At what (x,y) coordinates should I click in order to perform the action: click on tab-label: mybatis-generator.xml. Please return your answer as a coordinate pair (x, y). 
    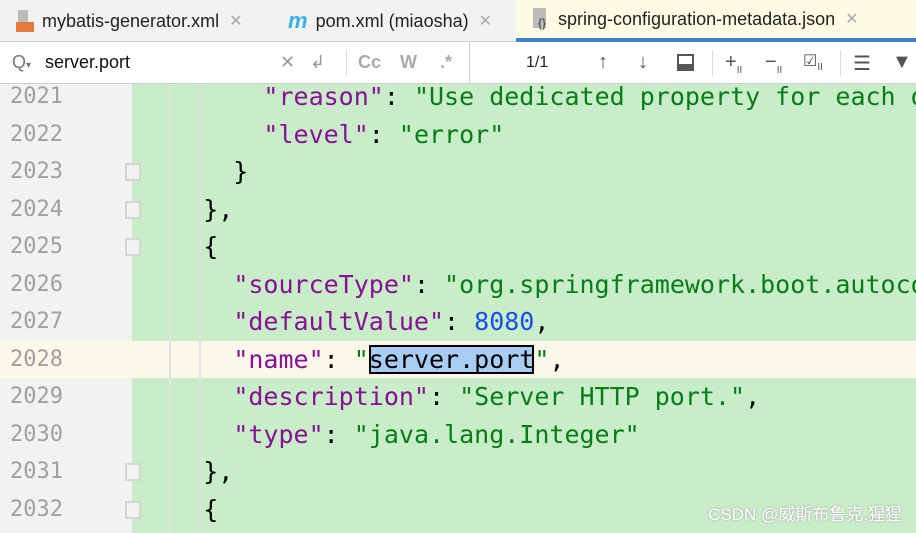
    Looking at the image, I should click on (131, 20).